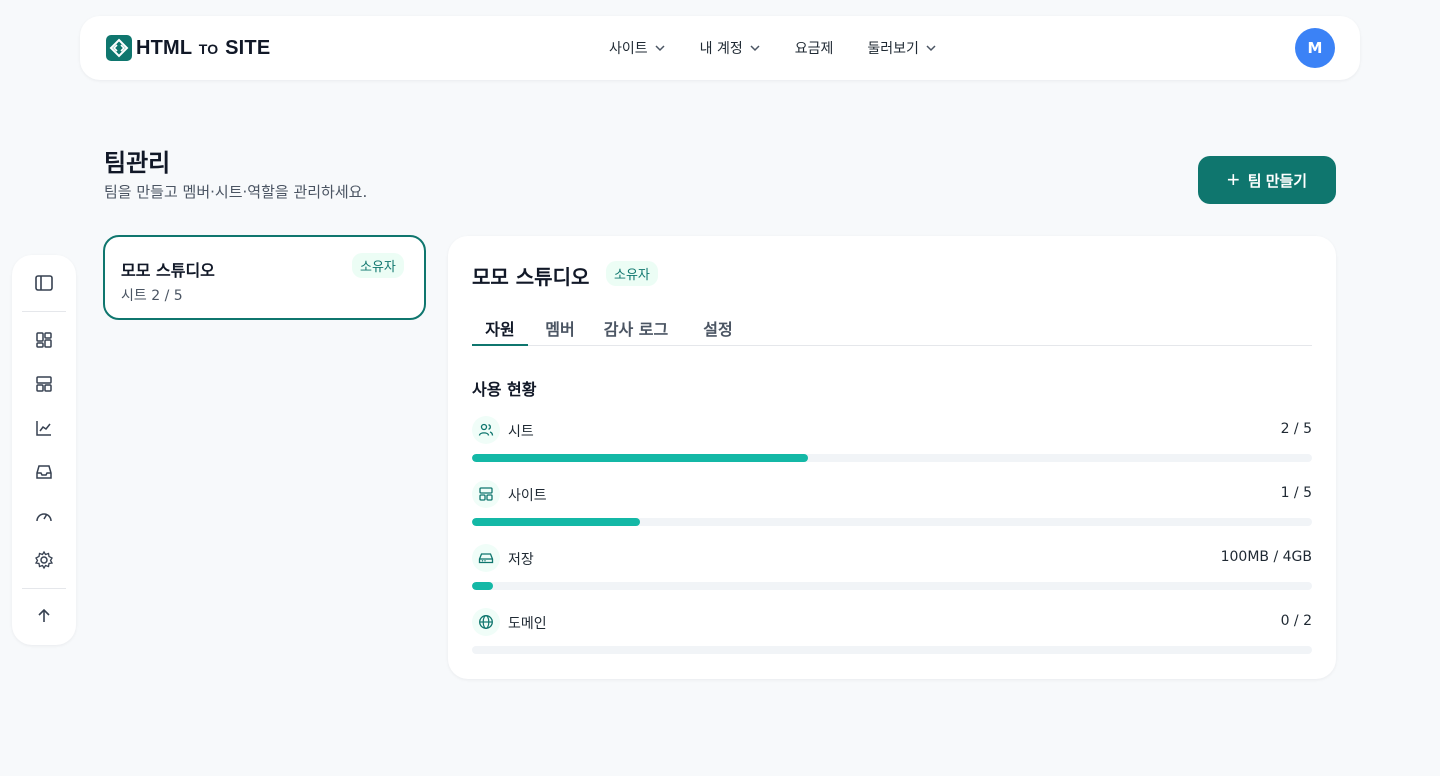 This screenshot has width=1440, height=776. Describe the element at coordinates (44, 283) in the screenshot. I see `sidebar-toggle-icon` at that location.